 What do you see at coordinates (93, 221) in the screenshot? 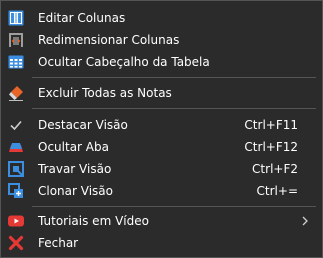
I see `menu-item-label: Tutoriais em Vídeo` at bounding box center [93, 221].